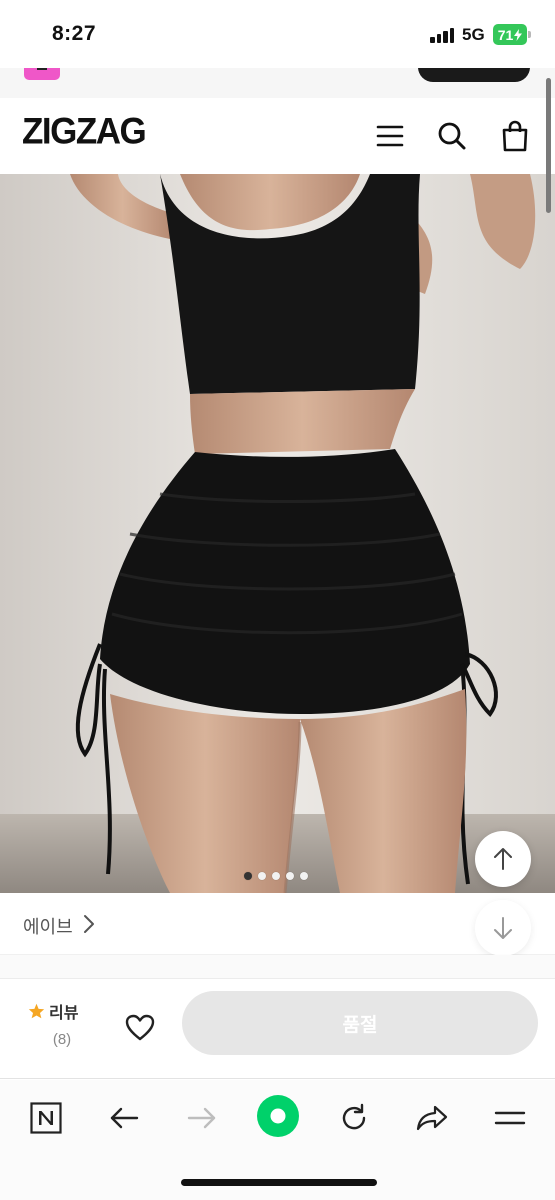 The image size is (555, 1200). Describe the element at coordinates (279, 1182) in the screenshot. I see `home-indicator` at that location.